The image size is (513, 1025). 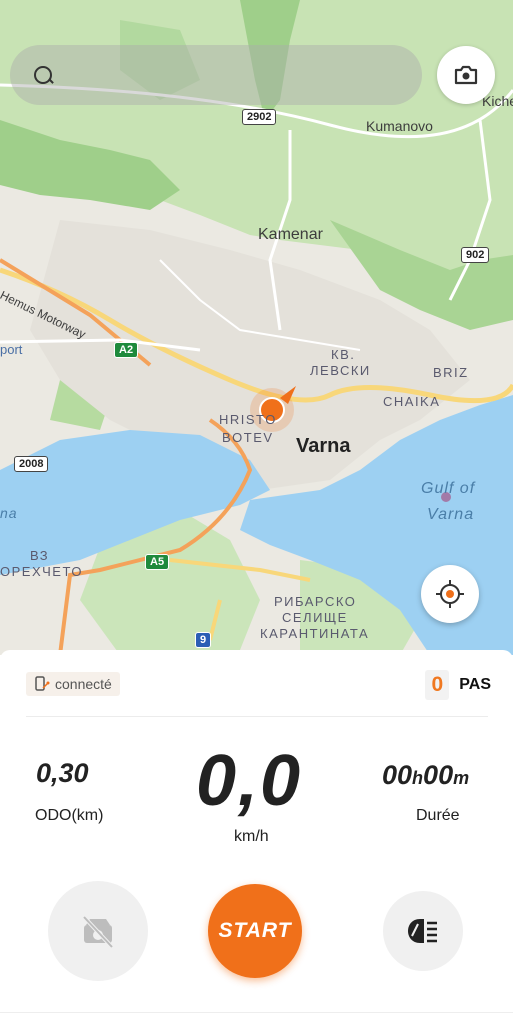 I want to click on map-label-kv: КВ., so click(x=343, y=354).